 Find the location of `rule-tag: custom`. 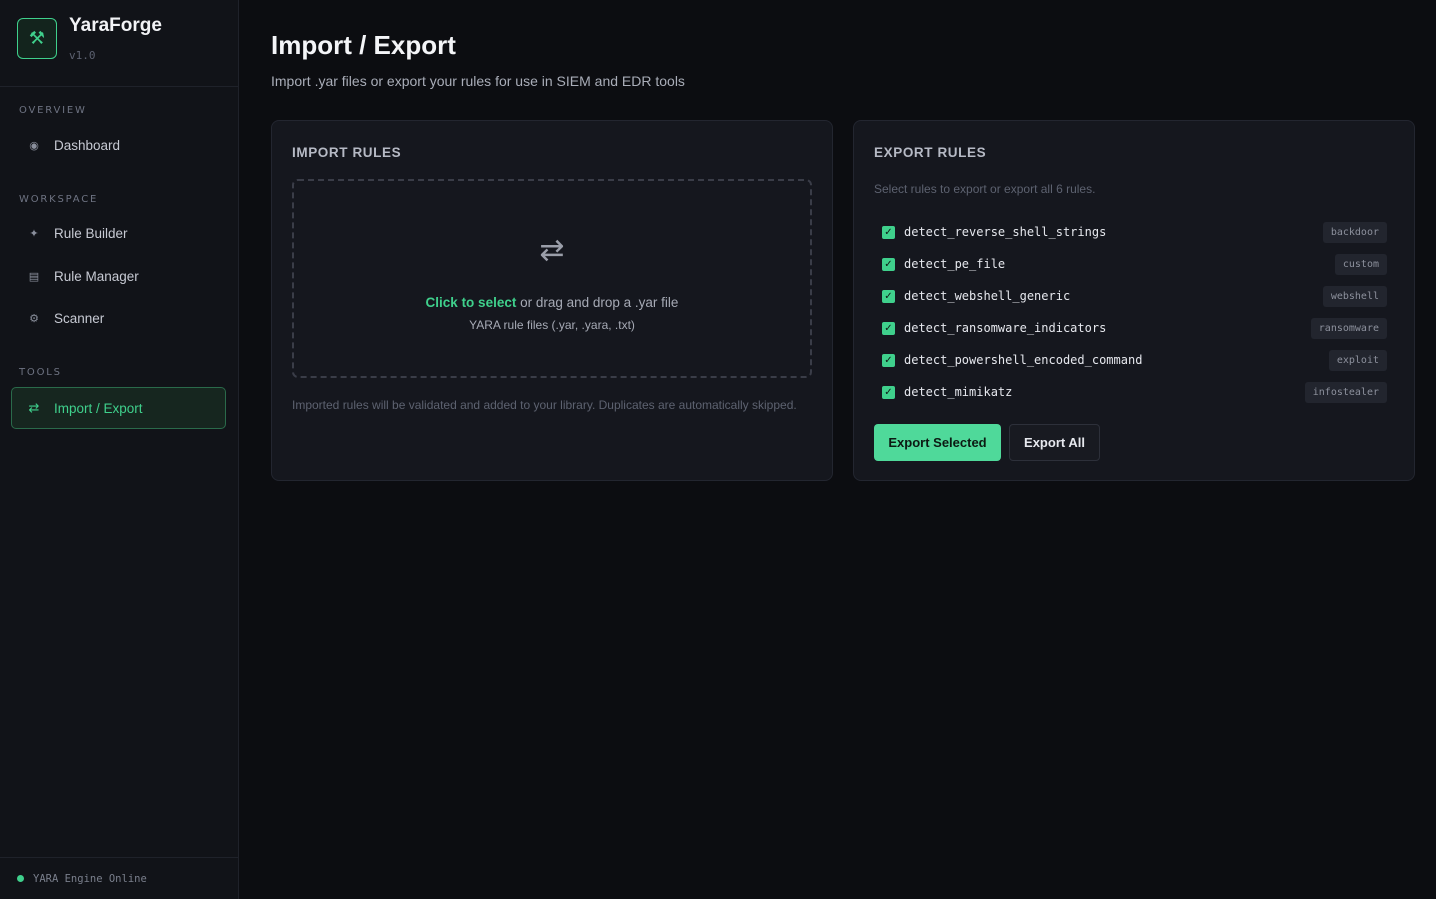

rule-tag: custom is located at coordinates (1360, 264).